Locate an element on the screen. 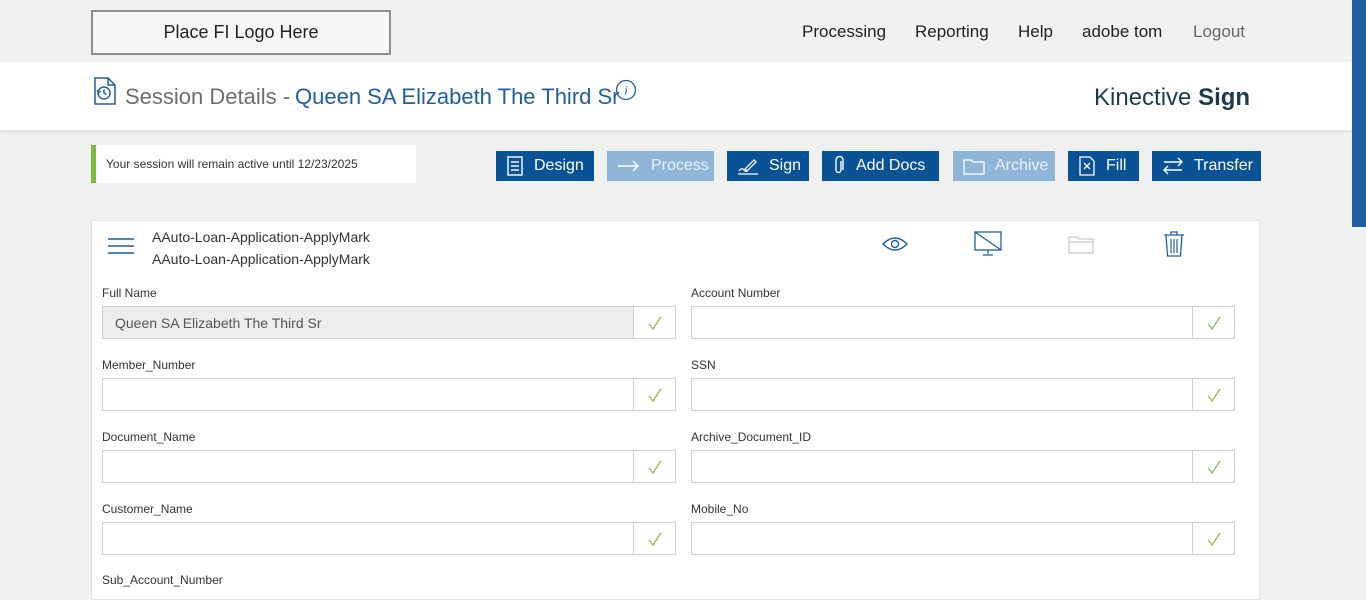 The width and height of the screenshot is (1366, 600). add-docs-label: Add Docs is located at coordinates (891, 165).